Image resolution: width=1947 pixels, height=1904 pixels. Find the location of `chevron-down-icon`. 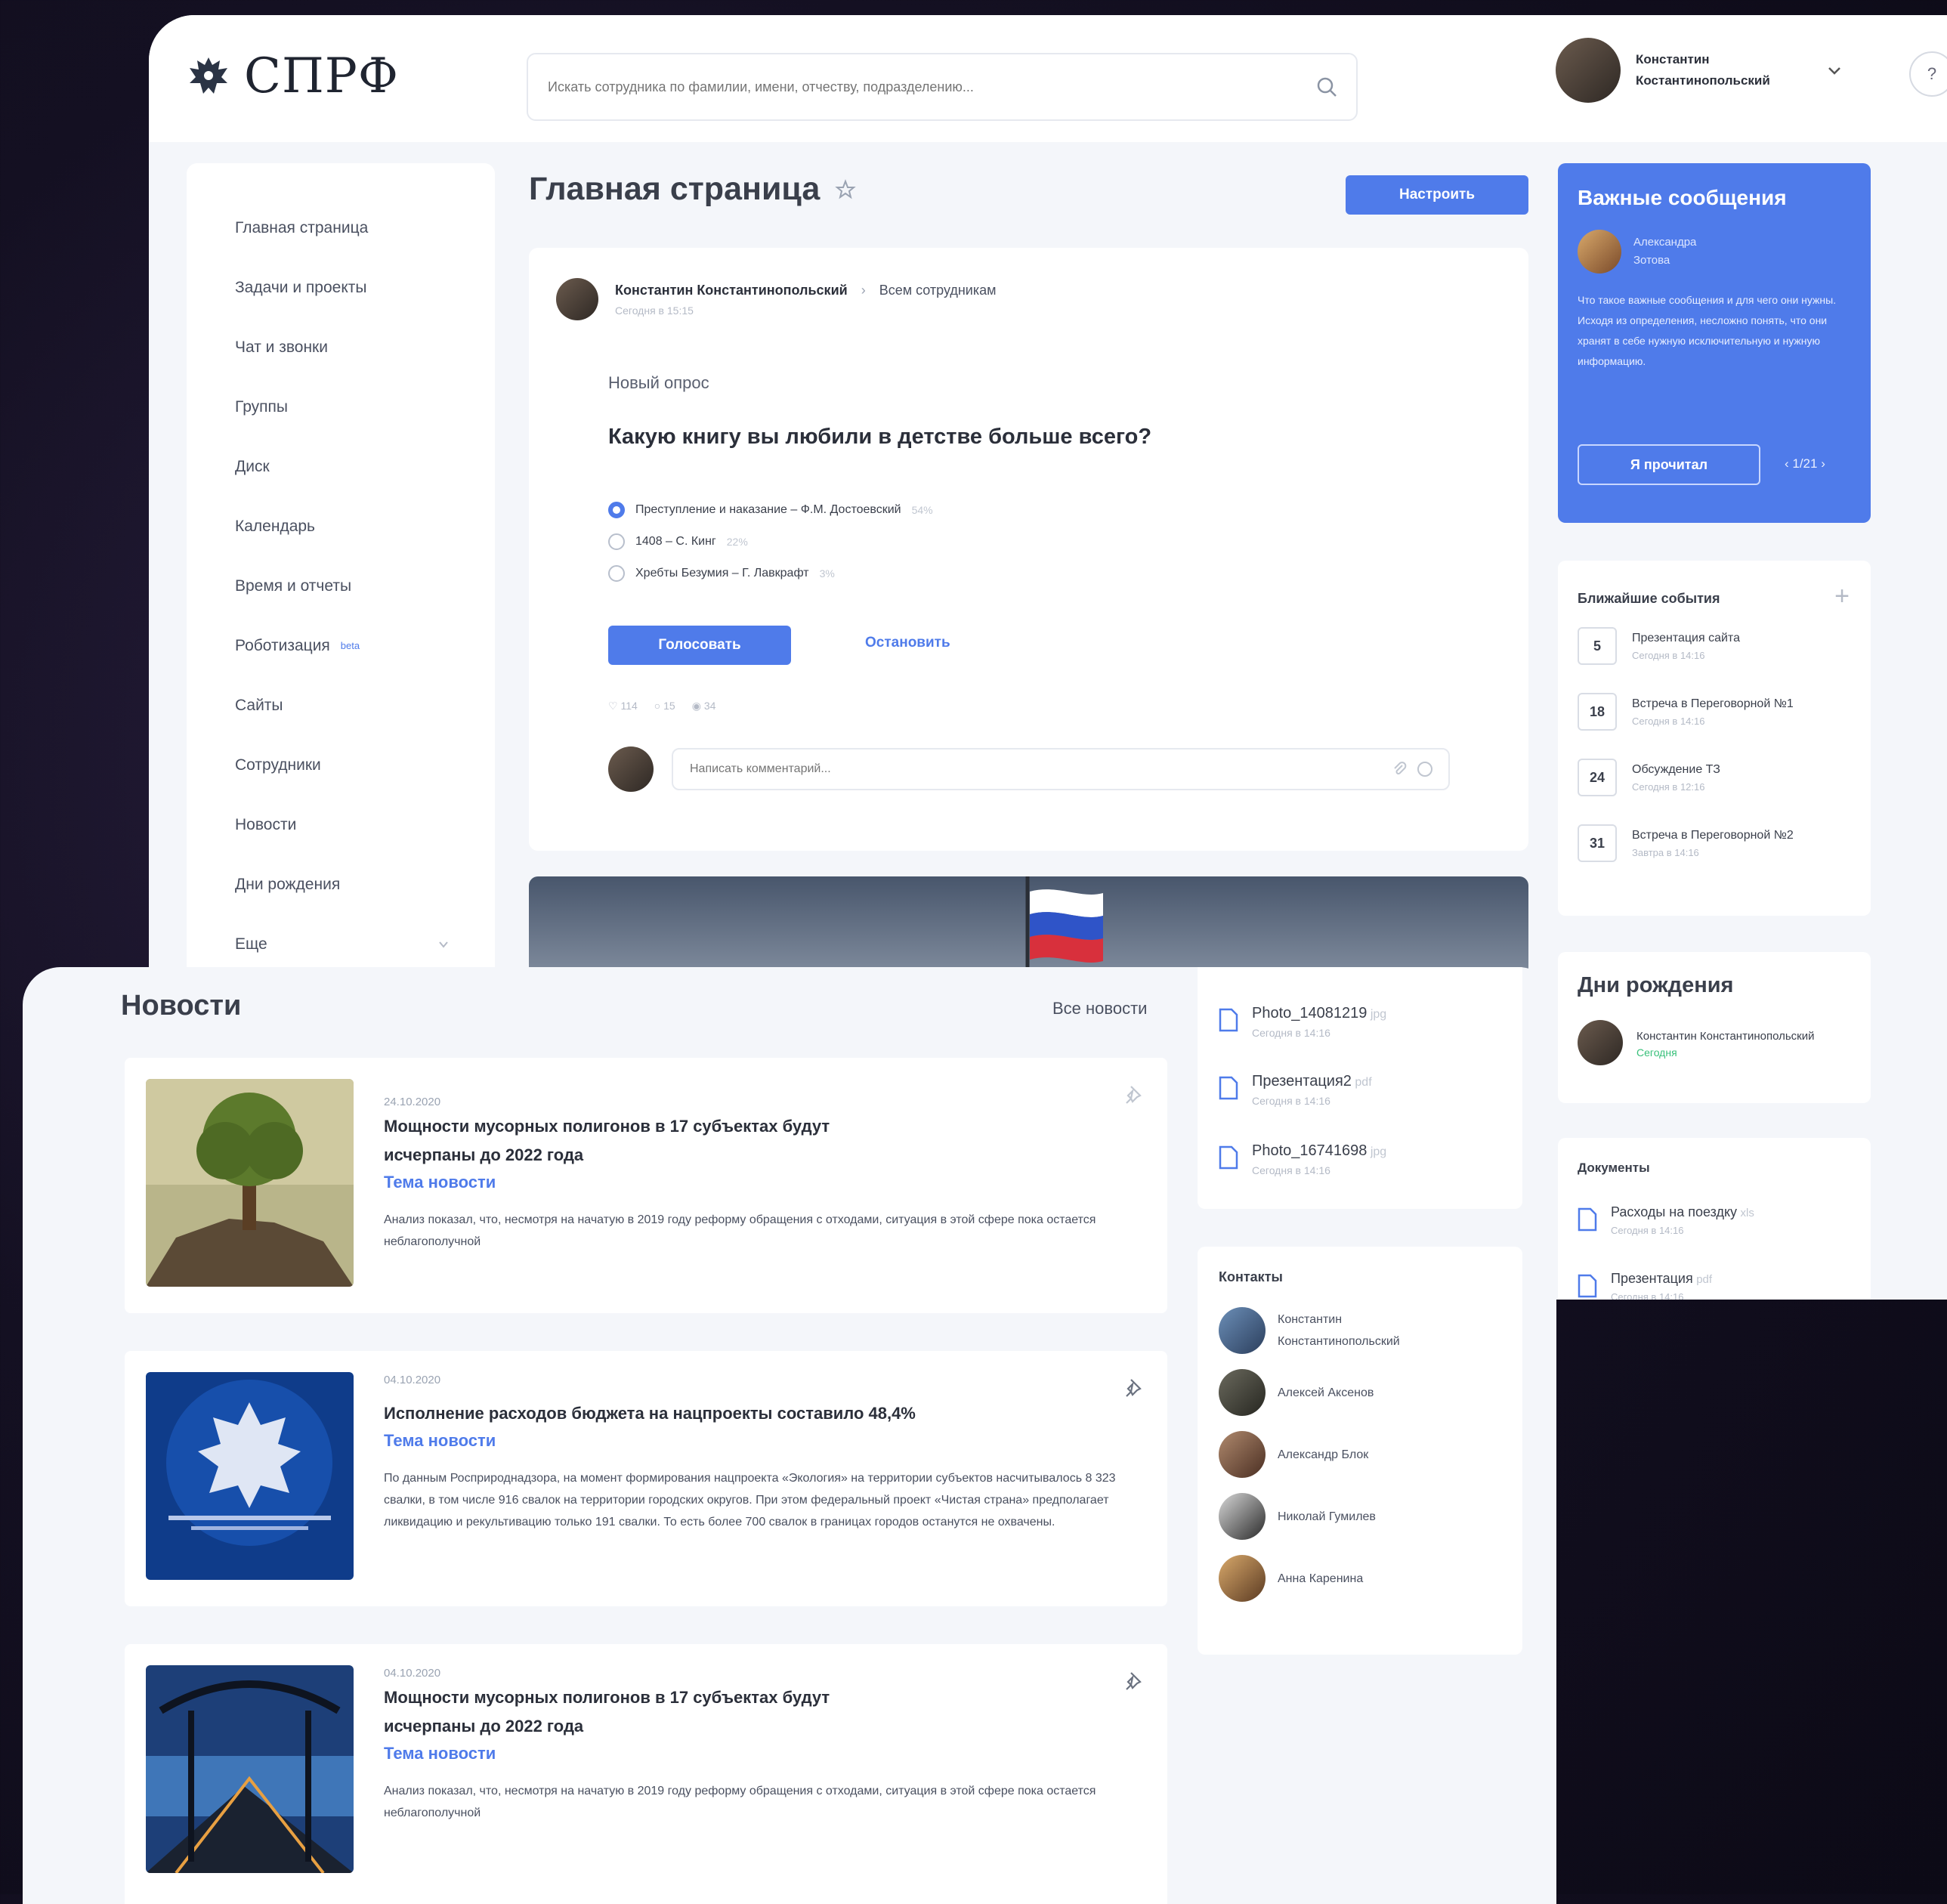

chevron-down-icon is located at coordinates (1834, 70).